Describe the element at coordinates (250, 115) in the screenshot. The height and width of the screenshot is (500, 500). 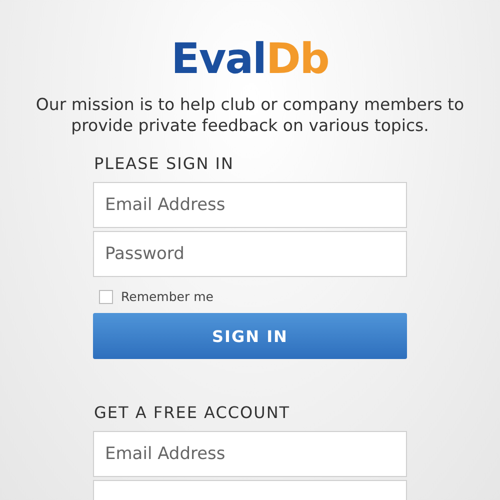
I see `mission-text: Our mission is to help club or company members to provide private feedback on various topics.` at that location.